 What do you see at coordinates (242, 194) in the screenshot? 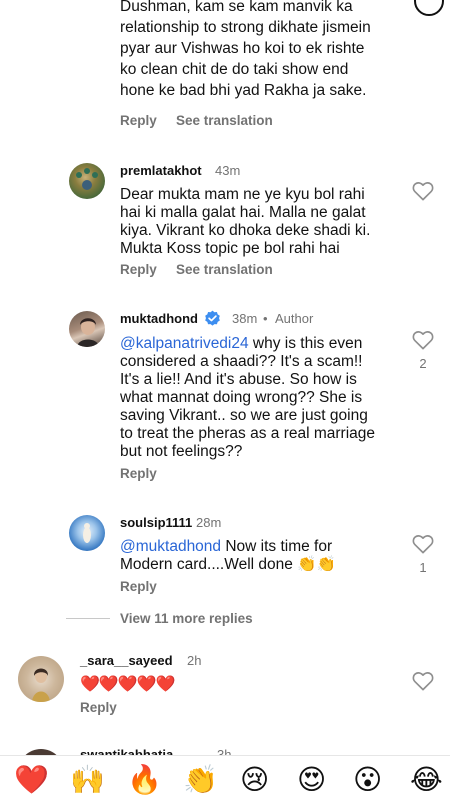
I see `comment-line: Dear mukta mam ne ye kyu bol rahi` at bounding box center [242, 194].